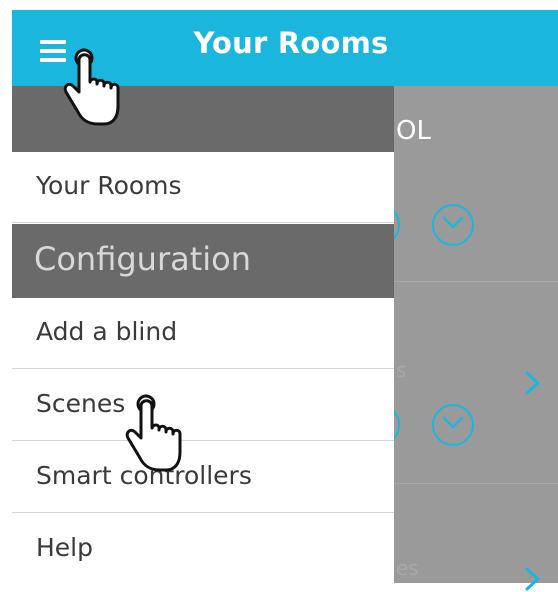 The image size is (558, 592). What do you see at coordinates (401, 370) in the screenshot?
I see `room-subtitle-partial: s` at bounding box center [401, 370].